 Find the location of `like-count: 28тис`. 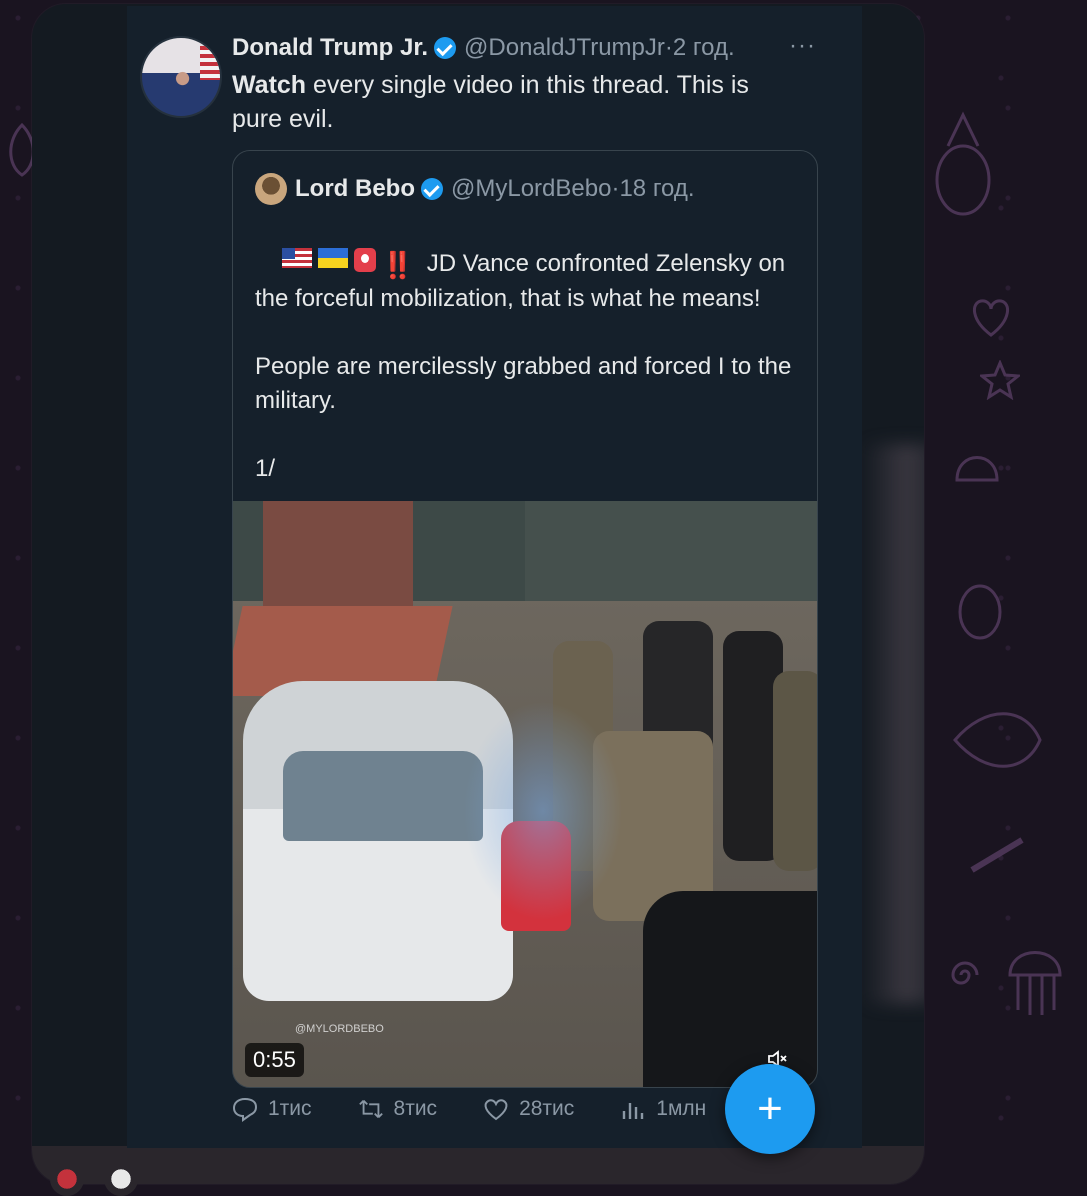

like-count: 28тис is located at coordinates (547, 1108).